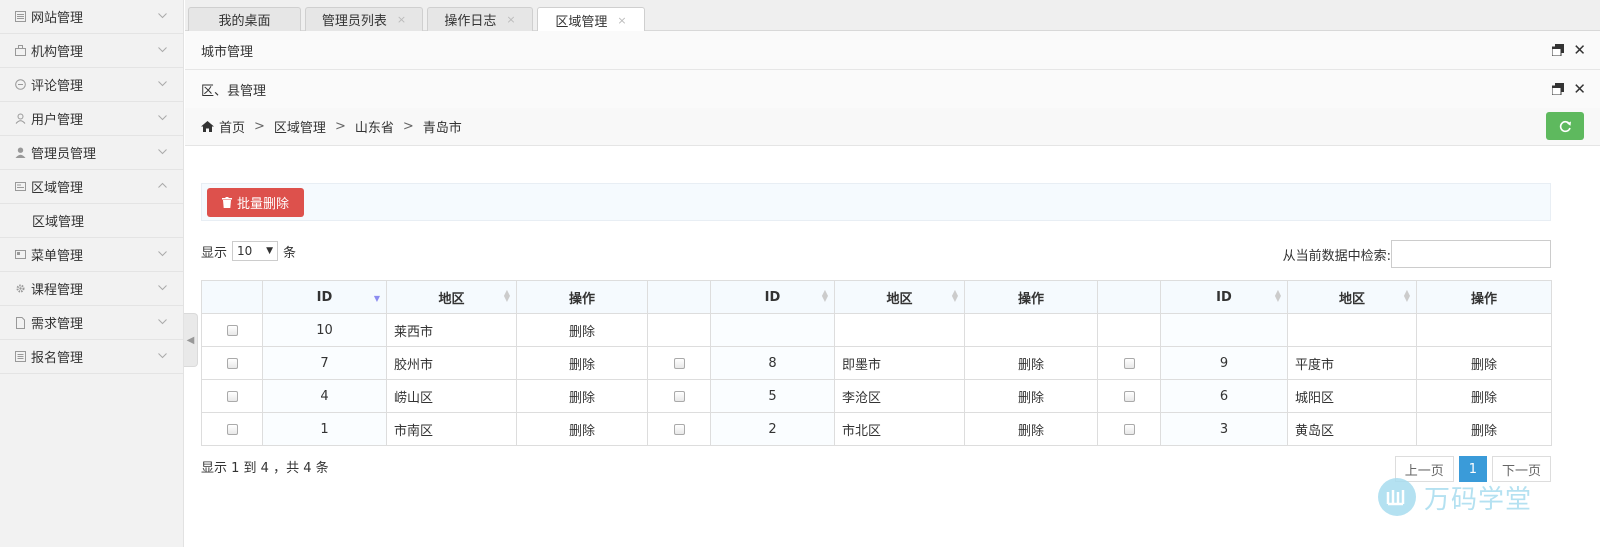 The width and height of the screenshot is (1600, 547). I want to click on table-row: 10 莱西市 删除, so click(876, 330).